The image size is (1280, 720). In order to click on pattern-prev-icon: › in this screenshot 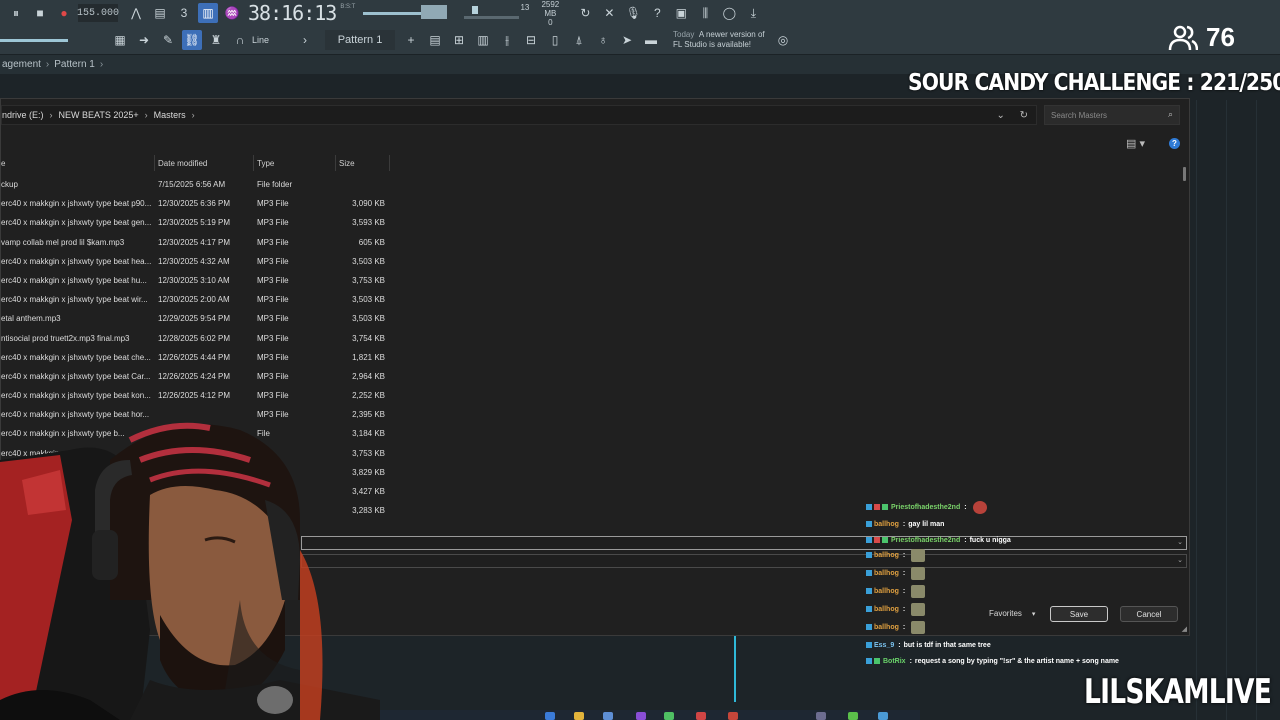, I will do `click(305, 40)`.